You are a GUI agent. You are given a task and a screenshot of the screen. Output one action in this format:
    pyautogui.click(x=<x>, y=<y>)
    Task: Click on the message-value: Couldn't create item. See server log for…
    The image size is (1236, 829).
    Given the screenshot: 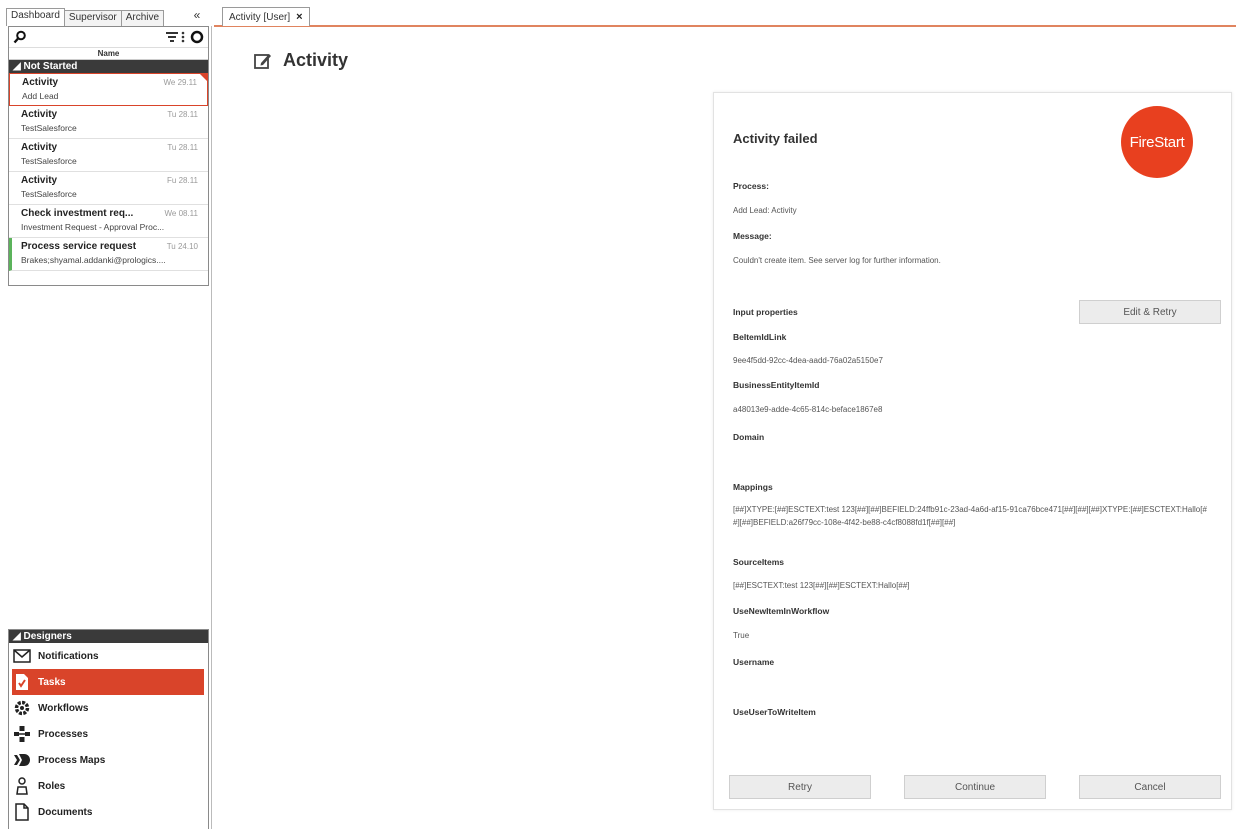 What is the action you would take?
    pyautogui.click(x=837, y=260)
    